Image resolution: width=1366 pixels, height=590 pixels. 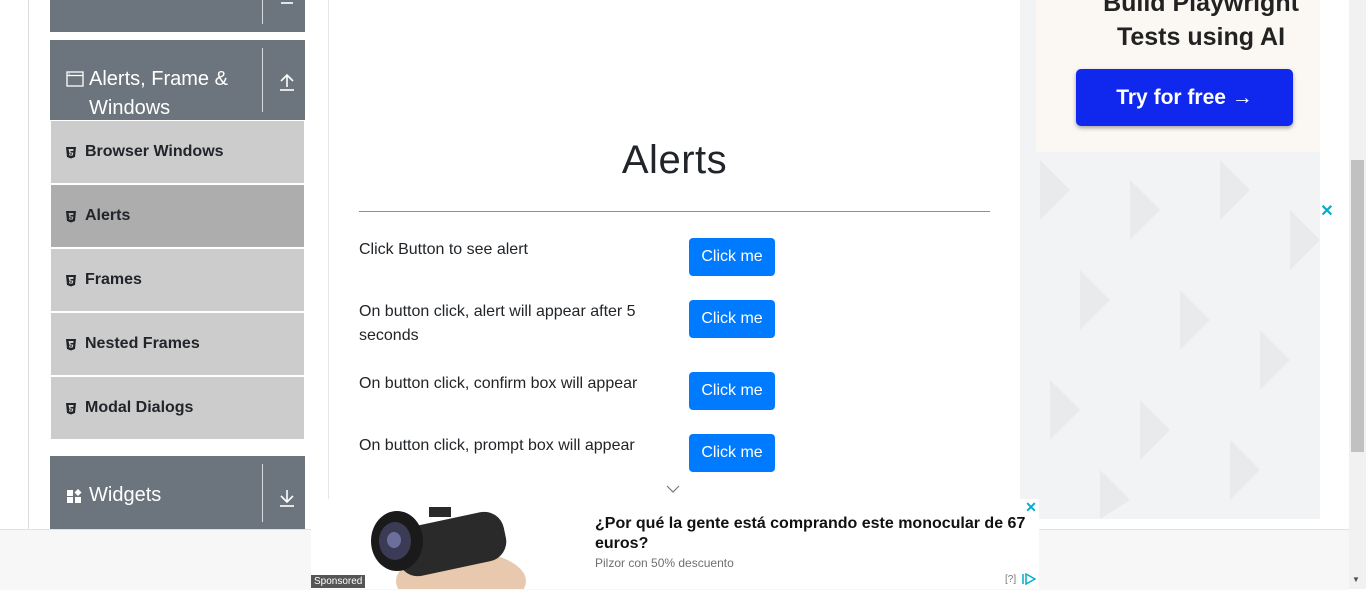 I want to click on sidebar-item-browser-windows: Browser Windows, so click(x=177, y=152).